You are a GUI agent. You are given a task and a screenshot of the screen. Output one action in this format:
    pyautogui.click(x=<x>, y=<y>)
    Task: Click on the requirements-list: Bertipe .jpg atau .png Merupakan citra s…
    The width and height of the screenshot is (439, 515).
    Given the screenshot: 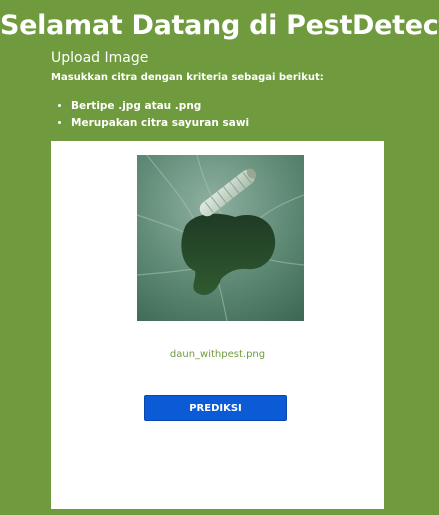 What is the action you would take?
    pyautogui.click(x=150, y=115)
    